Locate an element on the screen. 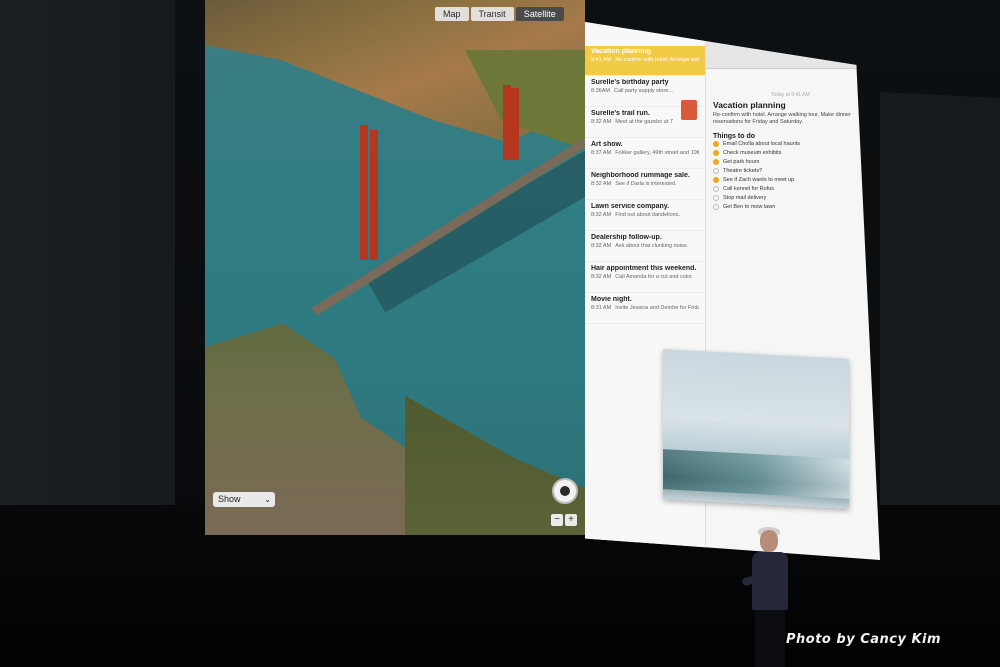  note-list-preview: 8:32 AM See if Darla is interested. is located at coordinates (645, 184).